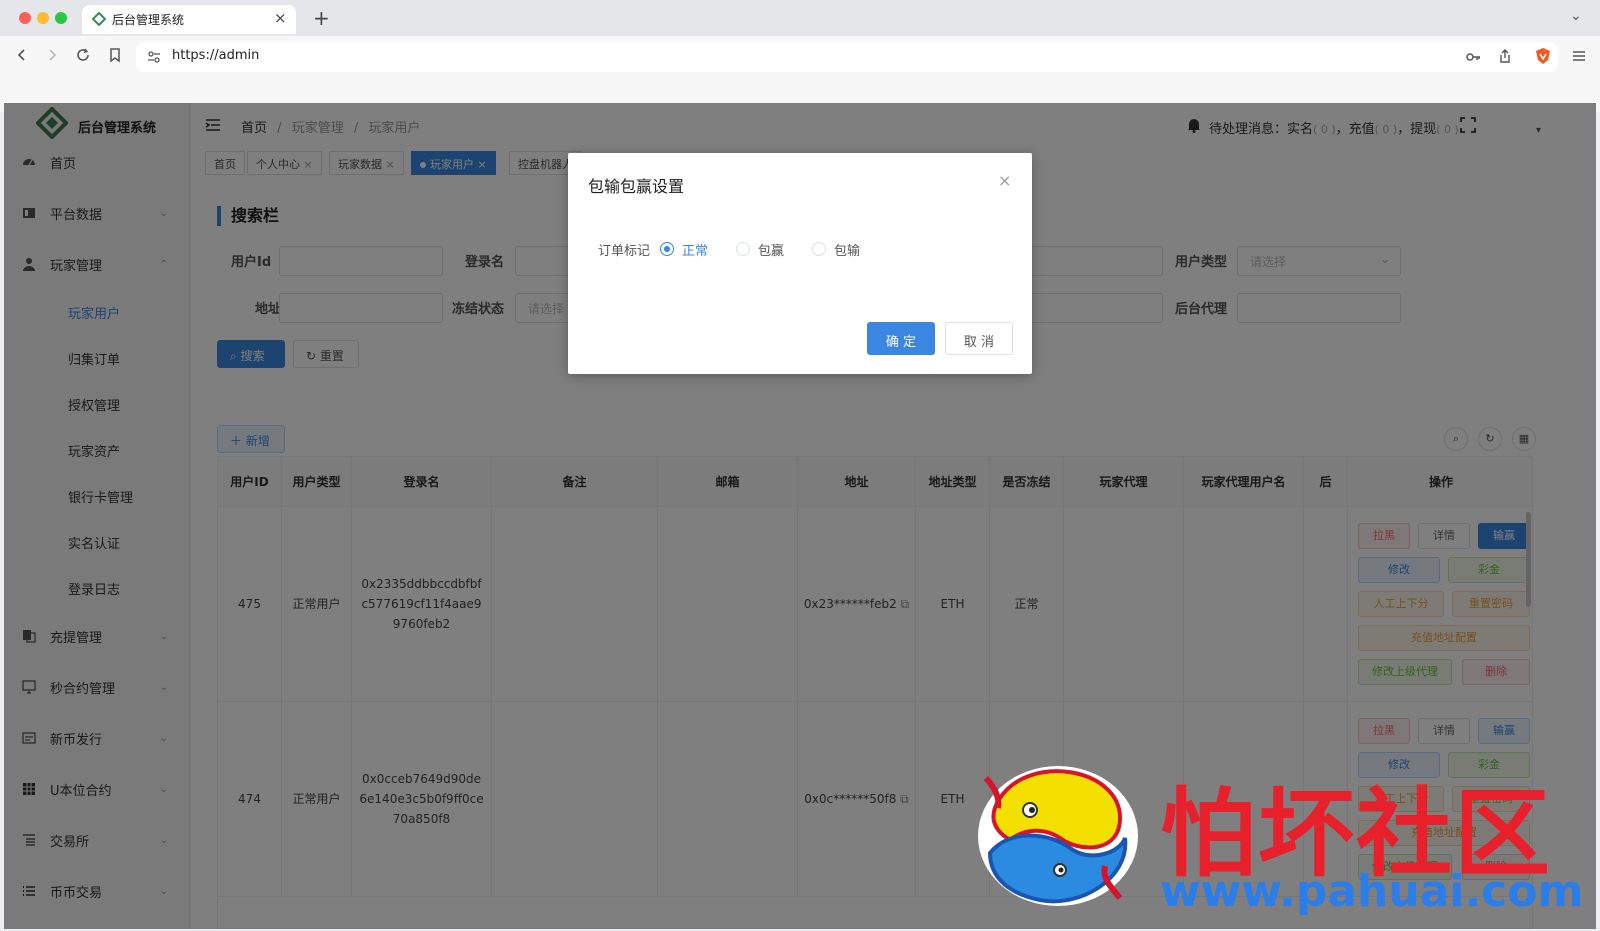 Image resolution: width=1600 pixels, height=931 pixels. What do you see at coordinates (979, 338) in the screenshot?
I see `cancel-button: 取 消` at bounding box center [979, 338].